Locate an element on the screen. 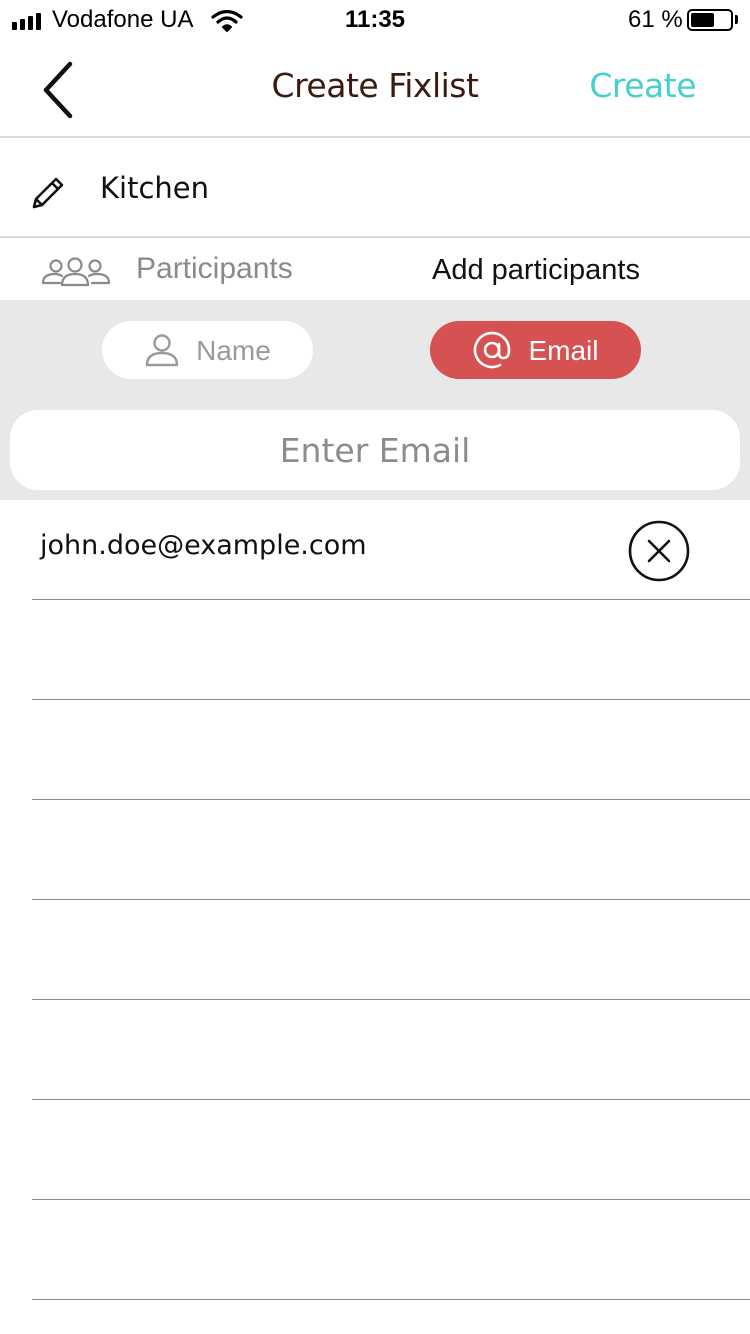 Image resolution: width=750 pixels, height=1334 pixels. name-mode-label: Name is located at coordinates (233, 350).